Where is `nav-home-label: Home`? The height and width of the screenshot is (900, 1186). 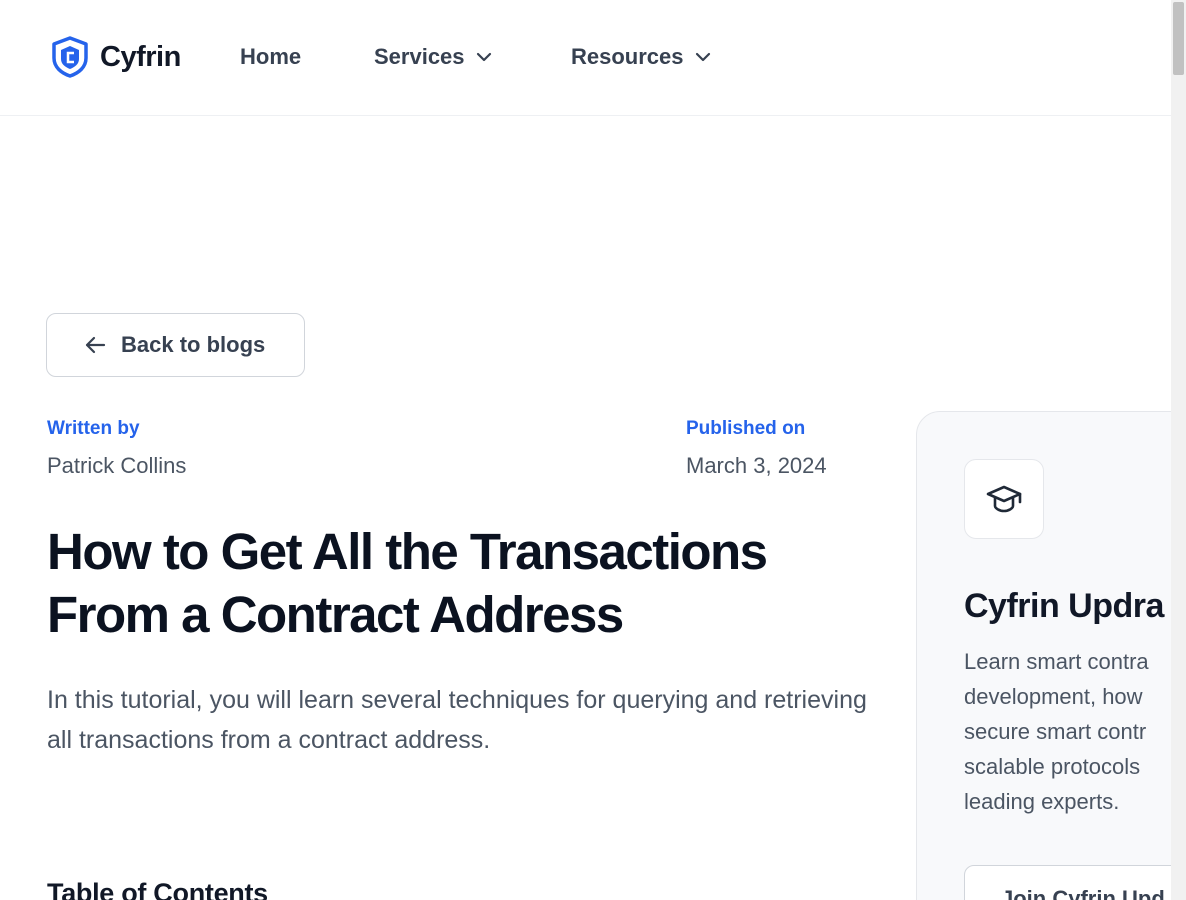 nav-home-label: Home is located at coordinates (271, 56).